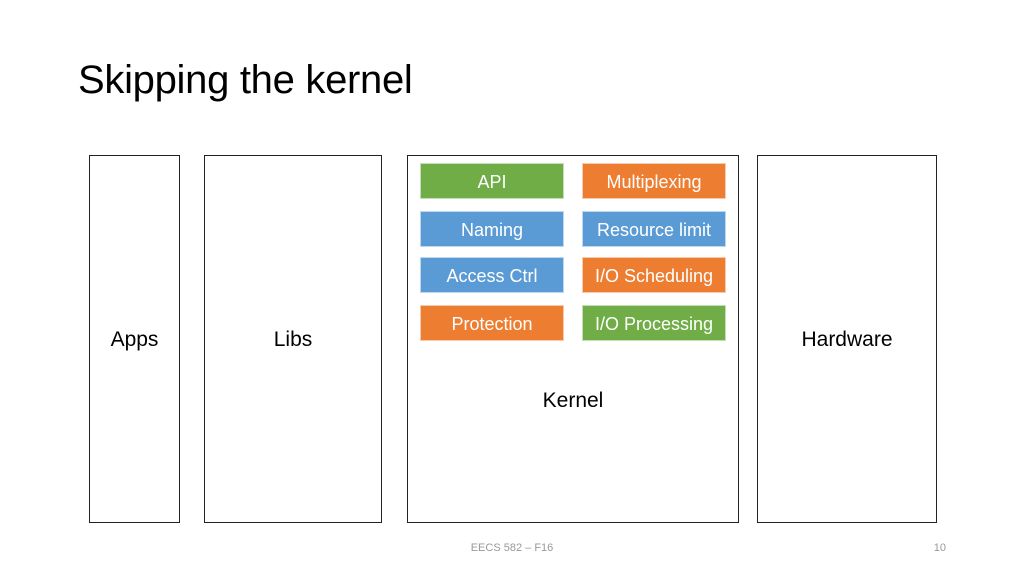  I want to click on kernel-component-api: API, so click(492, 181).